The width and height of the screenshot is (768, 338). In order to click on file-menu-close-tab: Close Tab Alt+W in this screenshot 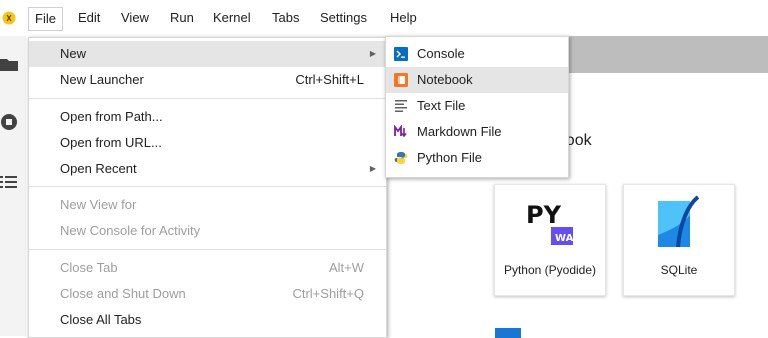, I will do `click(207, 268)`.